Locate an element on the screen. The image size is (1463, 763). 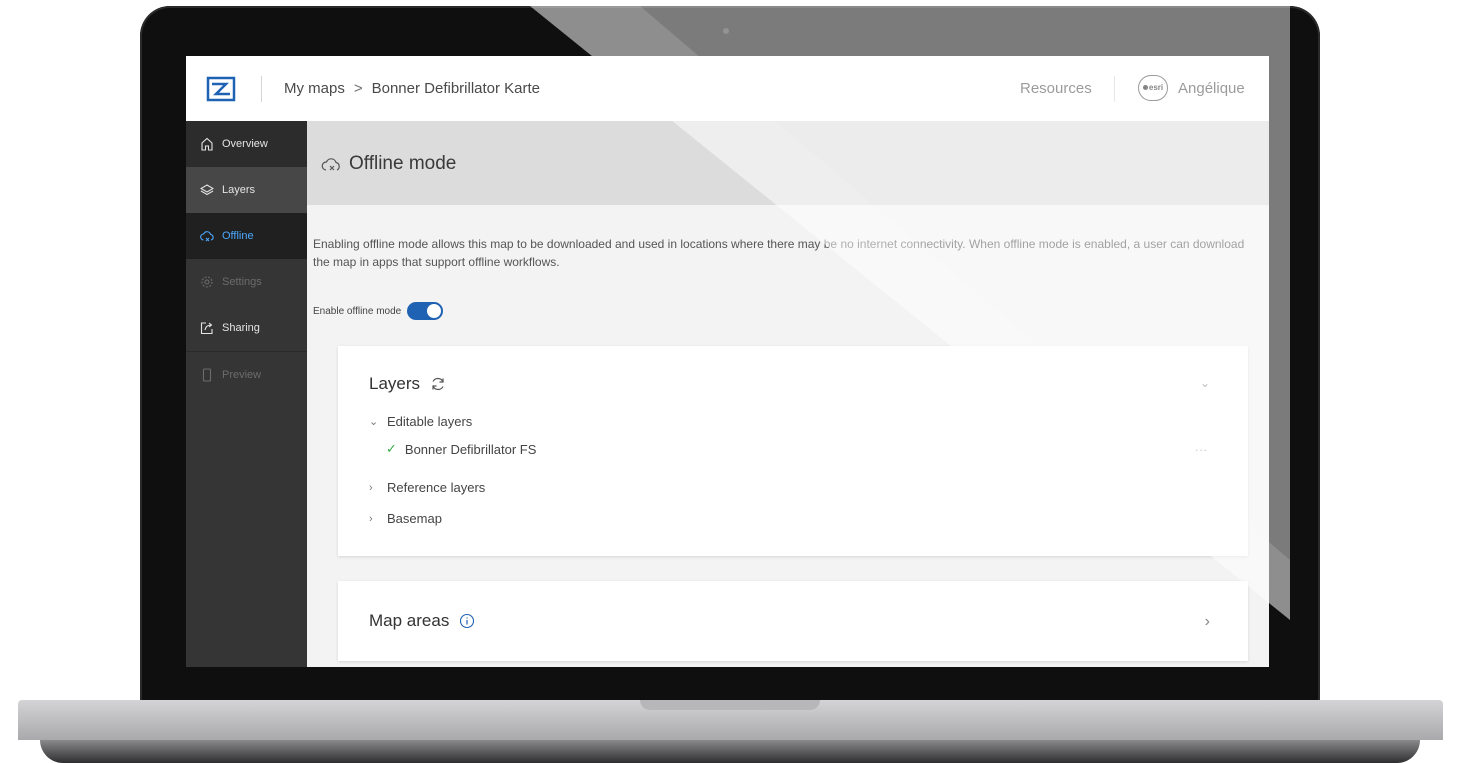
info-icon is located at coordinates (467, 621).